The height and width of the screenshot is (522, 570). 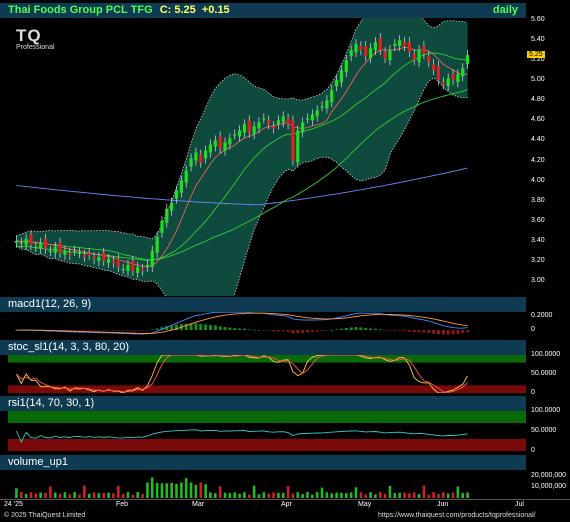 I want to click on price-tick-label: 3.60, so click(x=538, y=220).